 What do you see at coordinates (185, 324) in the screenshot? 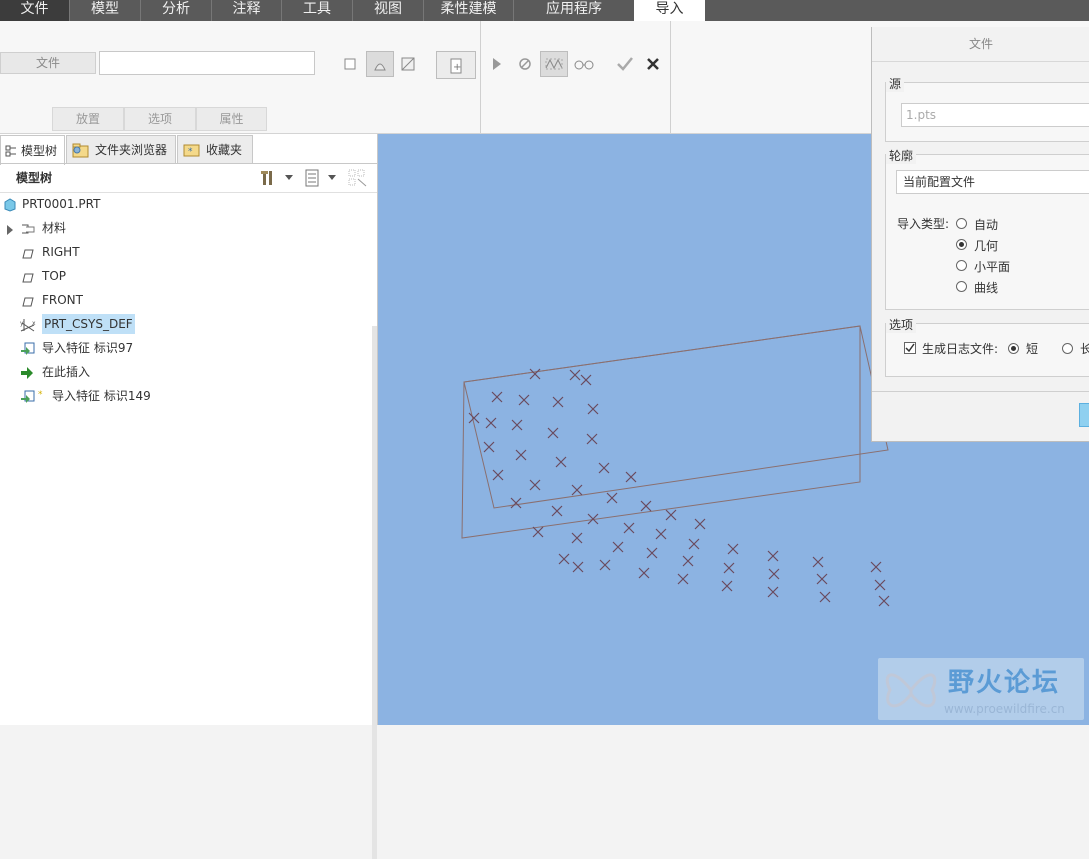
I see `tree-item-prt-csys-def: y x PRT_CSYS_DEF` at bounding box center [185, 324].